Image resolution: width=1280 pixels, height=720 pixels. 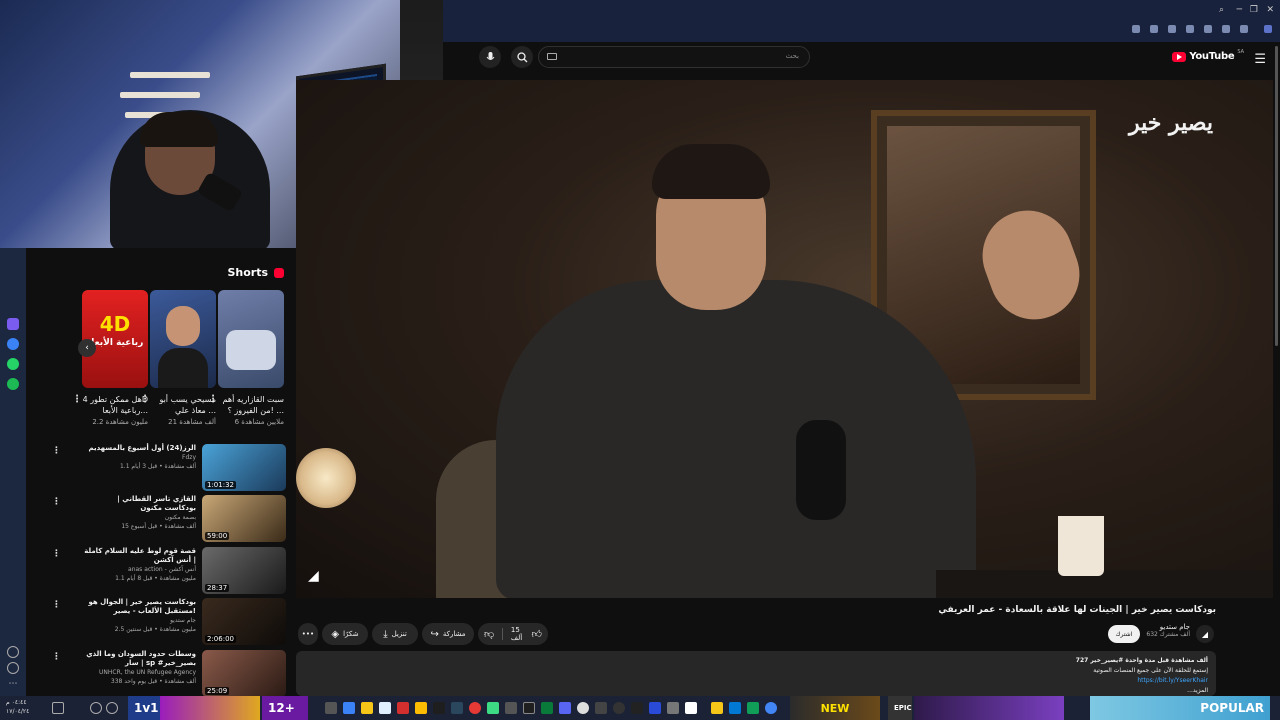 I want to click on taskbar-banner: 1v1, so click(x=144, y=708).